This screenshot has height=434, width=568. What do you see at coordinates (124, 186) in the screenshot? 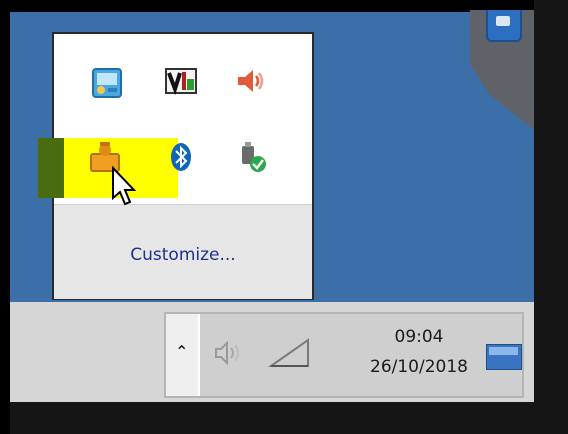
I see `mouse-cursor-icon` at bounding box center [124, 186].